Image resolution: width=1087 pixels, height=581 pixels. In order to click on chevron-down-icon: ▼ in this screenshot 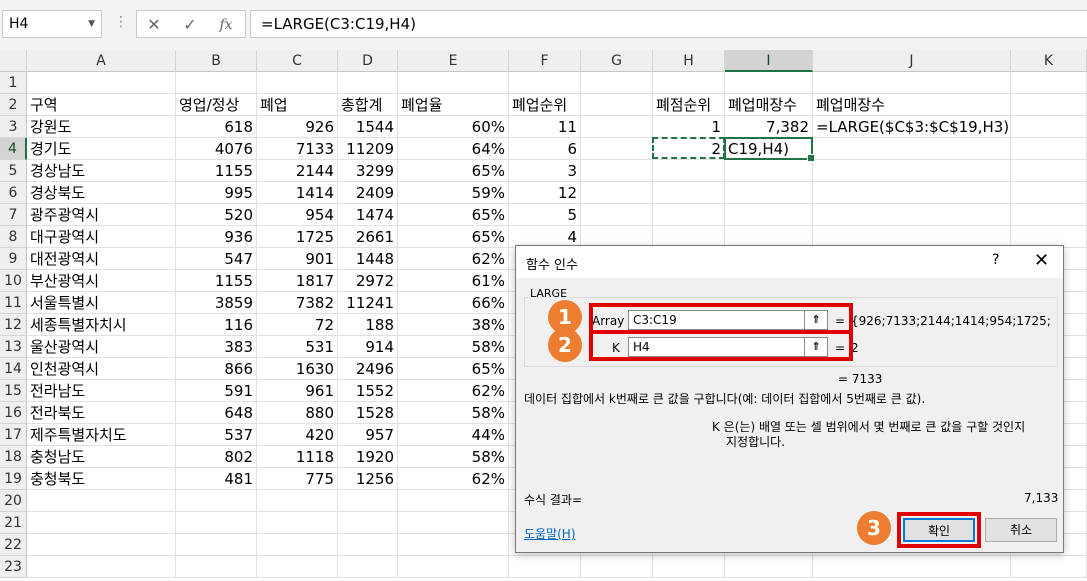, I will do `click(91, 24)`.